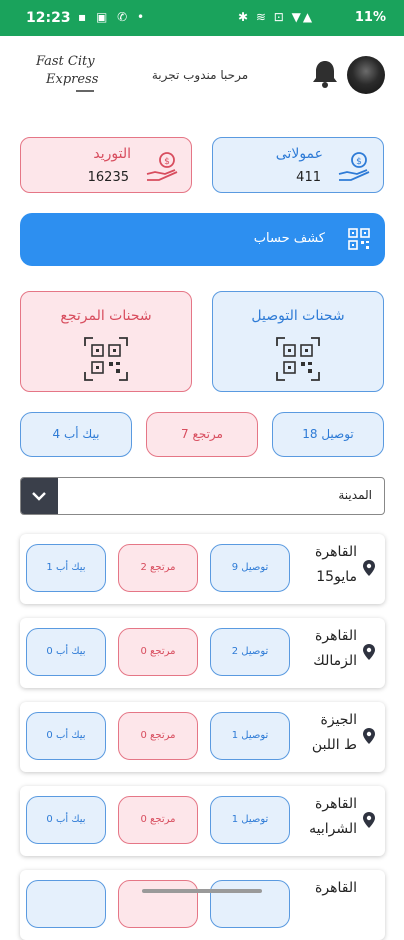  I want to click on qr-code-icon, so click(359, 239).